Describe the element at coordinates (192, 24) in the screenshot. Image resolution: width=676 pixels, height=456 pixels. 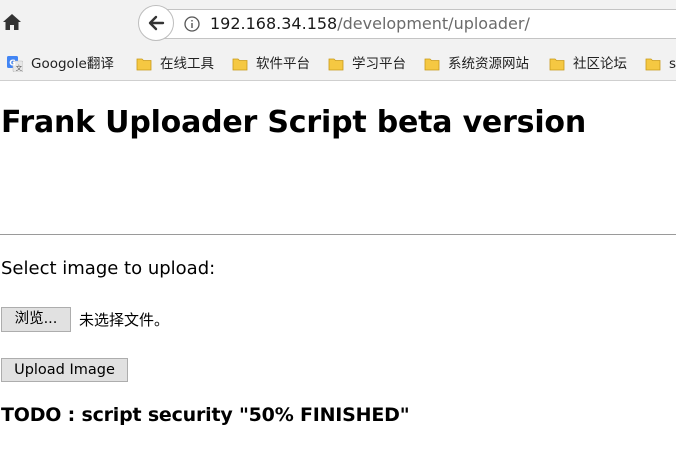
I see `info-icon` at that location.